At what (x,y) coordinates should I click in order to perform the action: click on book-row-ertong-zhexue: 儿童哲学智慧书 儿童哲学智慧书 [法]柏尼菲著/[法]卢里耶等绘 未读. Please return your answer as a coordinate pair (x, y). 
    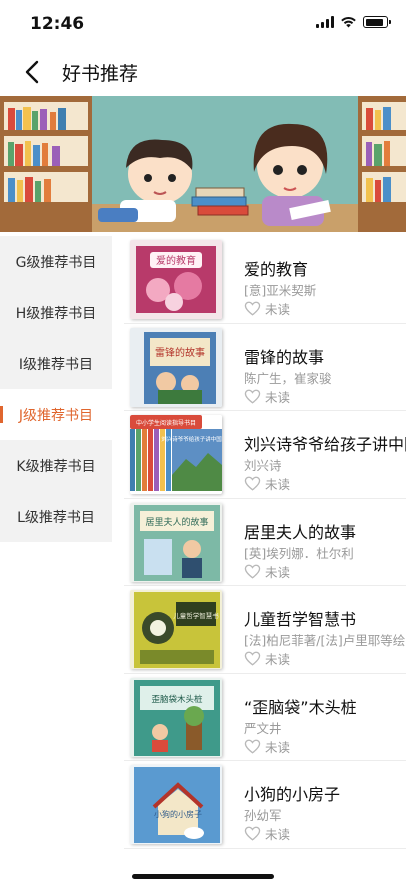
    Looking at the image, I should click on (265, 630).